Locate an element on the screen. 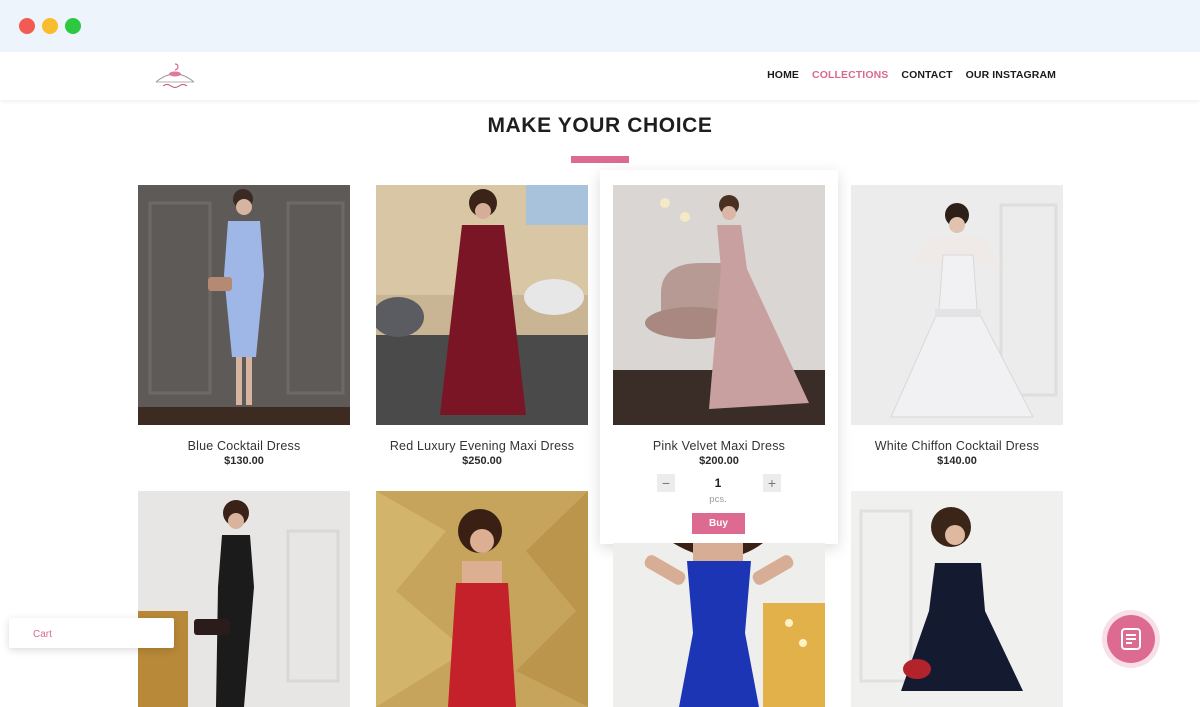 This screenshot has width=1200, height=707. chat-document-icon is located at coordinates (1131, 639).